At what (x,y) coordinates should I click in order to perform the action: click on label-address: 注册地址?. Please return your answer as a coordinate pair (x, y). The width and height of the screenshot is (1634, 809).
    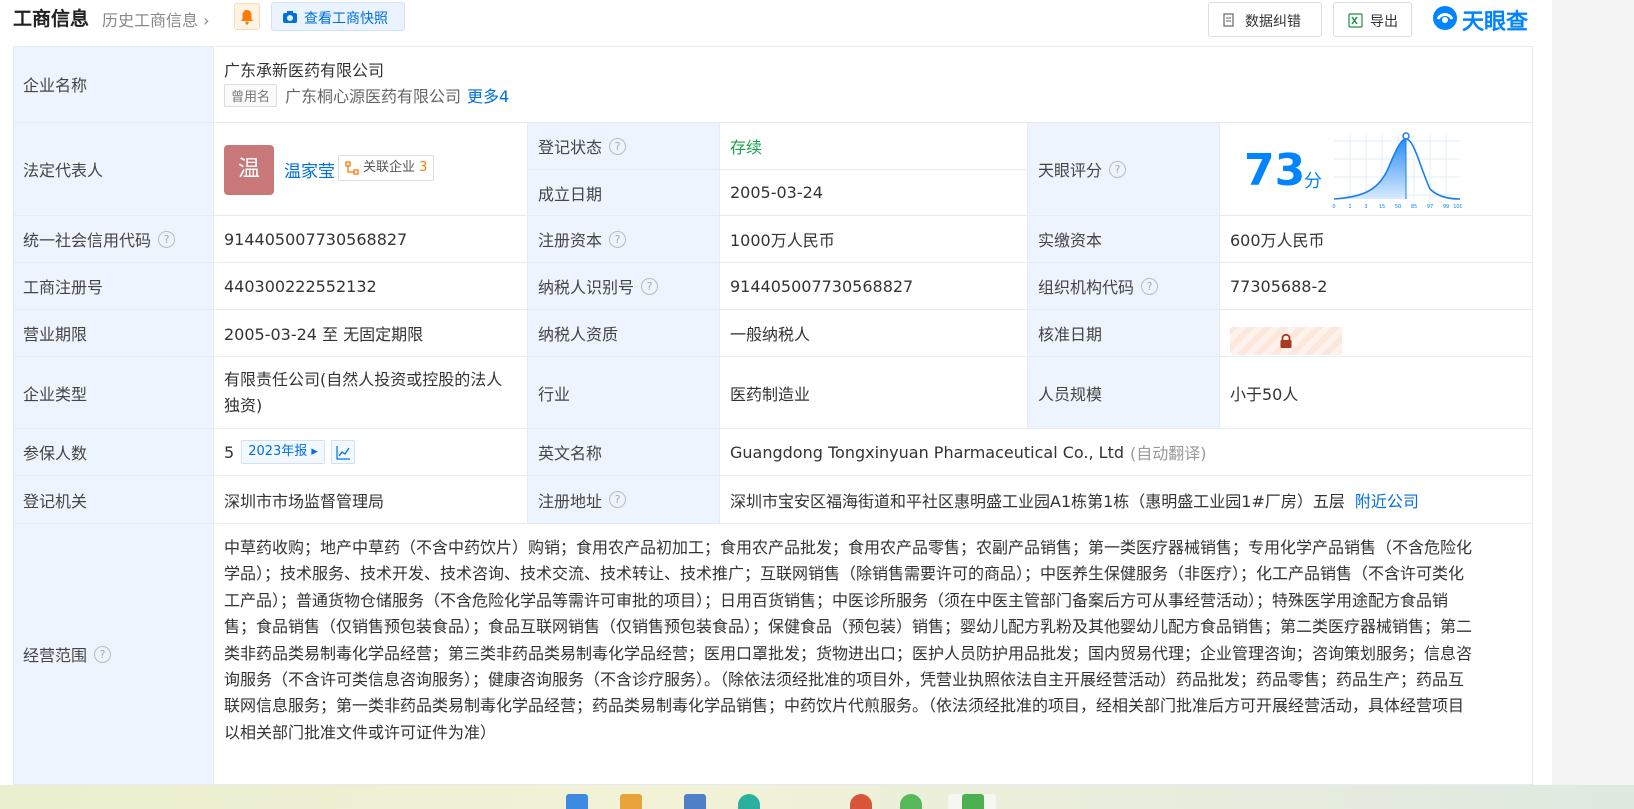
    Looking at the image, I should click on (624, 500).